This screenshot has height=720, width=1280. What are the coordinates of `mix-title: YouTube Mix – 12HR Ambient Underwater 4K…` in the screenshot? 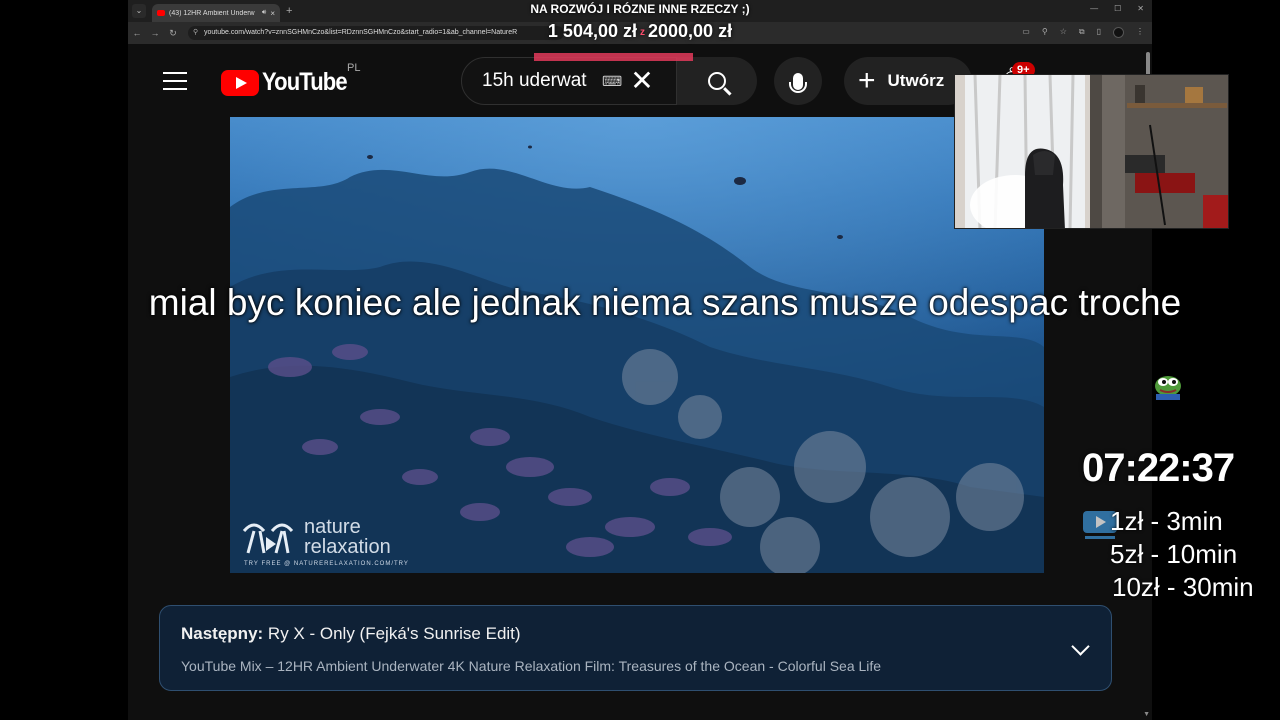 It's located at (531, 666).